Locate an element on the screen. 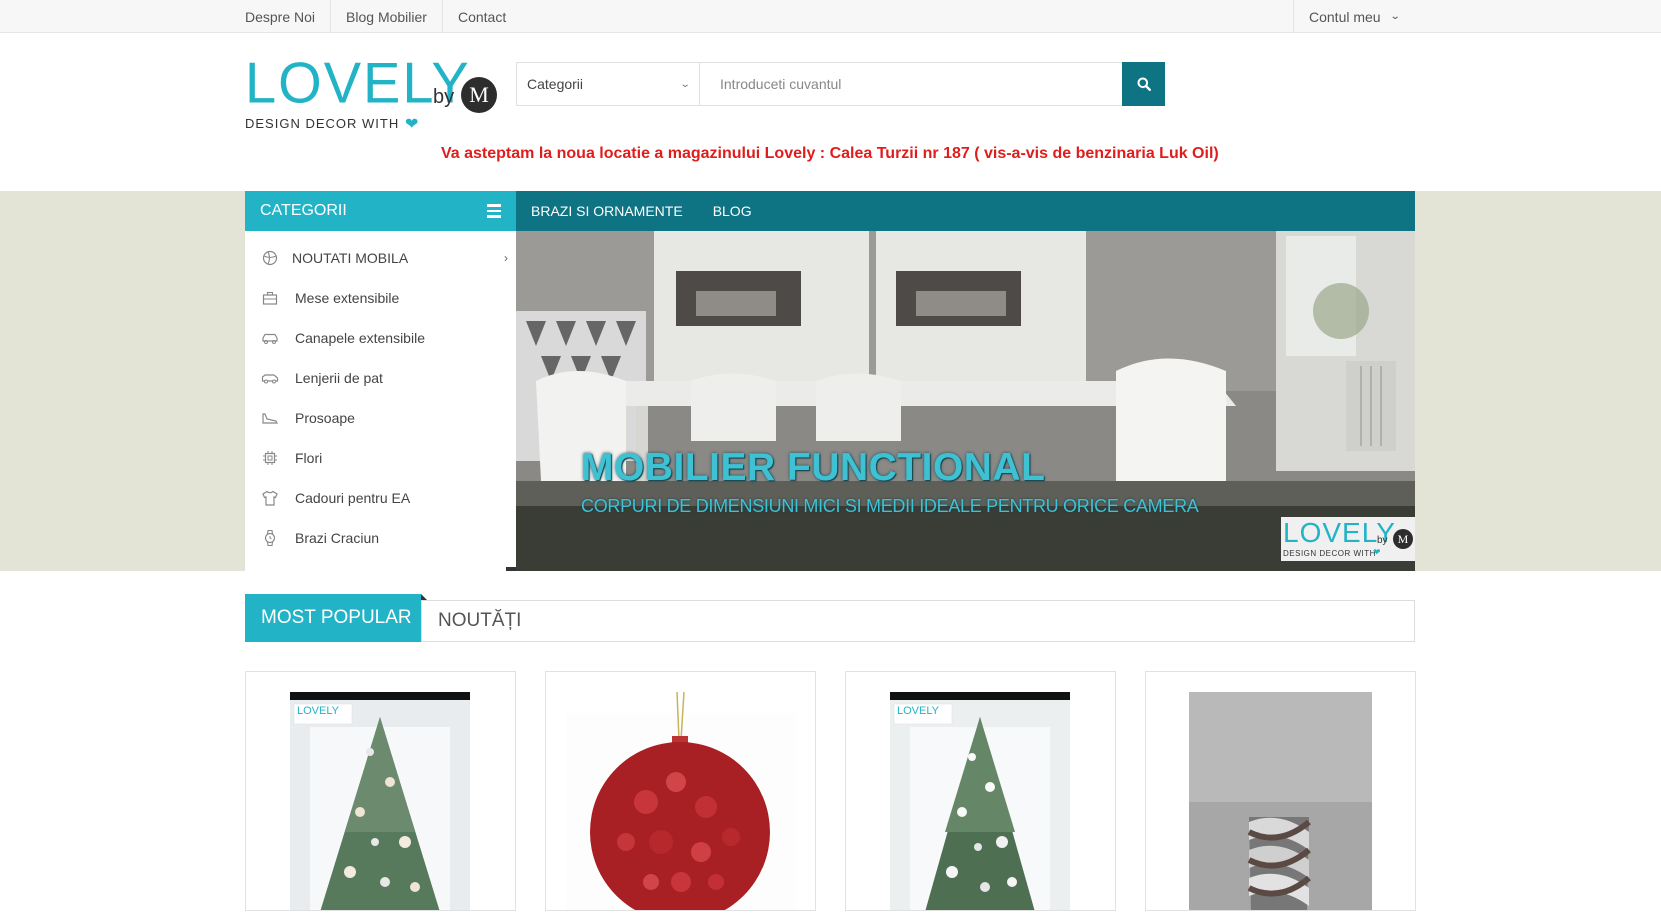 This screenshot has height=913, width=1661. category-item-label: Lenjerii de pat is located at coordinates (339, 378).